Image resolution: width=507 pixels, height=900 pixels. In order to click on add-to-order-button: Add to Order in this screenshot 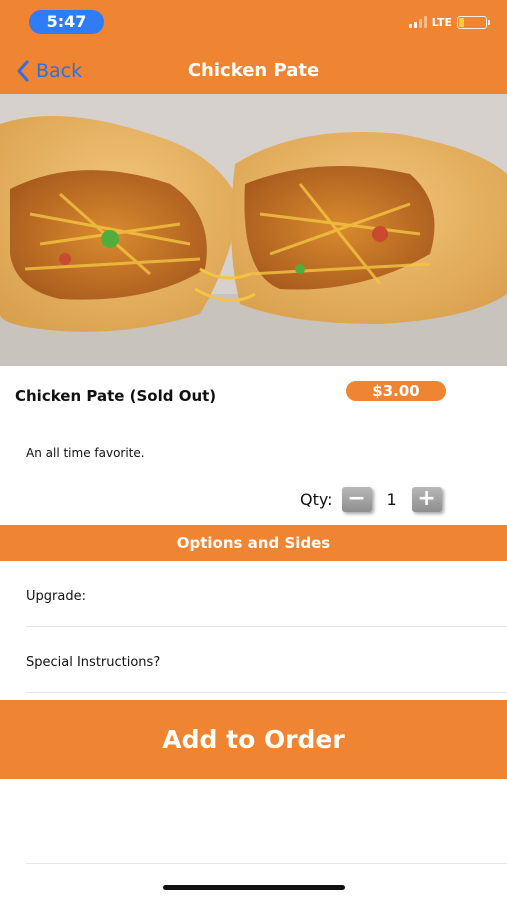, I will do `click(253, 739)`.